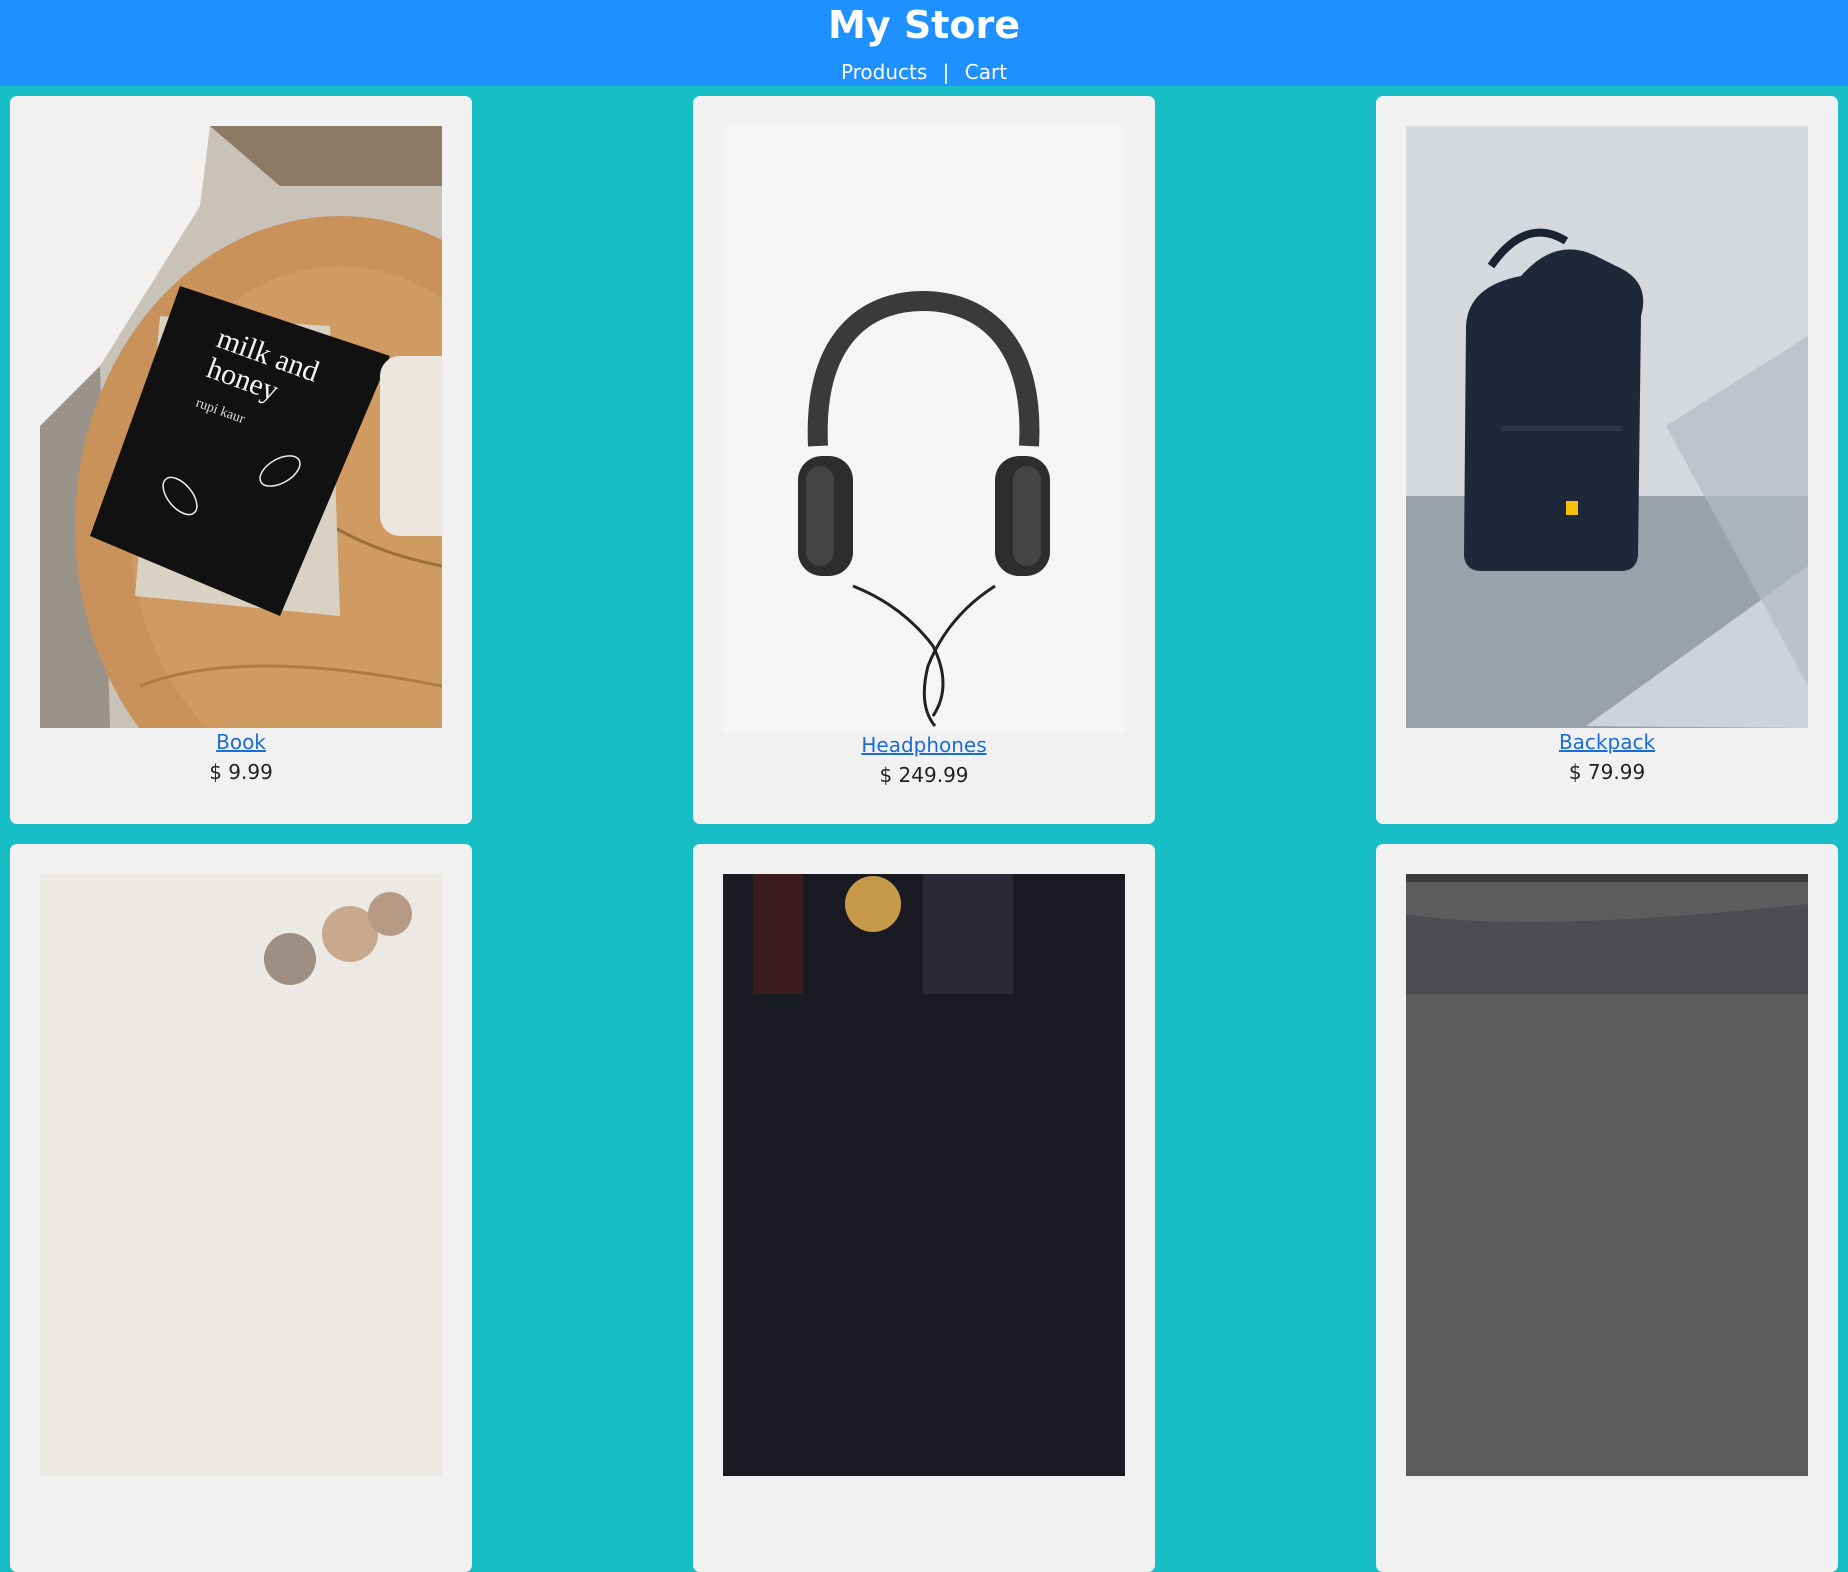 The height and width of the screenshot is (1572, 1848). I want to click on product-name-link: Backpack, so click(1607, 742).